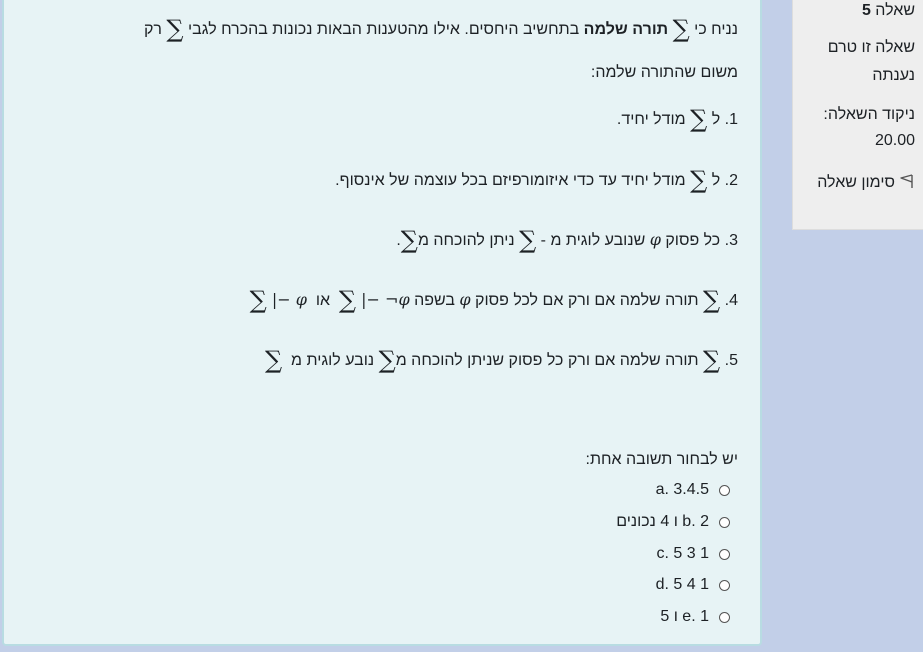  I want to click on answer-letter: c., so click(662, 553).